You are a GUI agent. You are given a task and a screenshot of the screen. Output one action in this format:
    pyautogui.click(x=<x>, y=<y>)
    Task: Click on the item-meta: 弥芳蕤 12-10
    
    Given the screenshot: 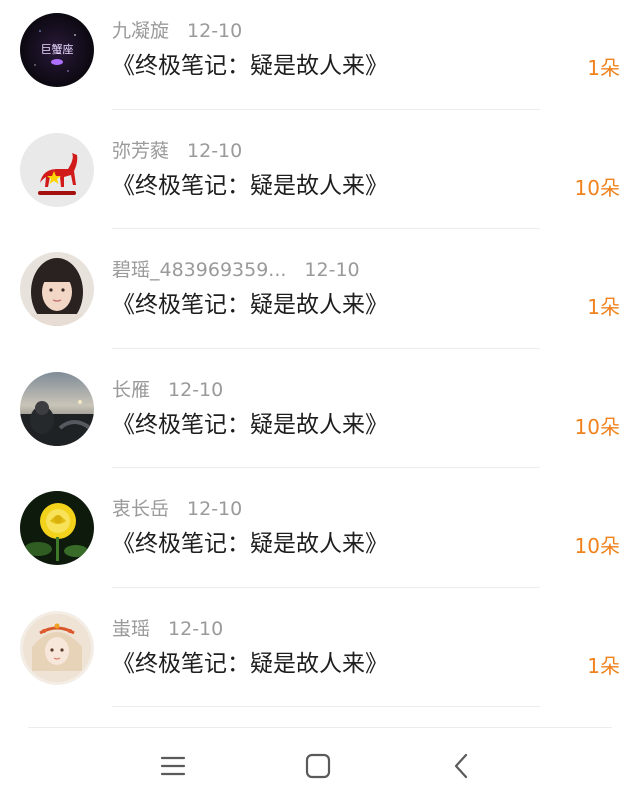 What is the action you would take?
    pyautogui.click(x=177, y=151)
    